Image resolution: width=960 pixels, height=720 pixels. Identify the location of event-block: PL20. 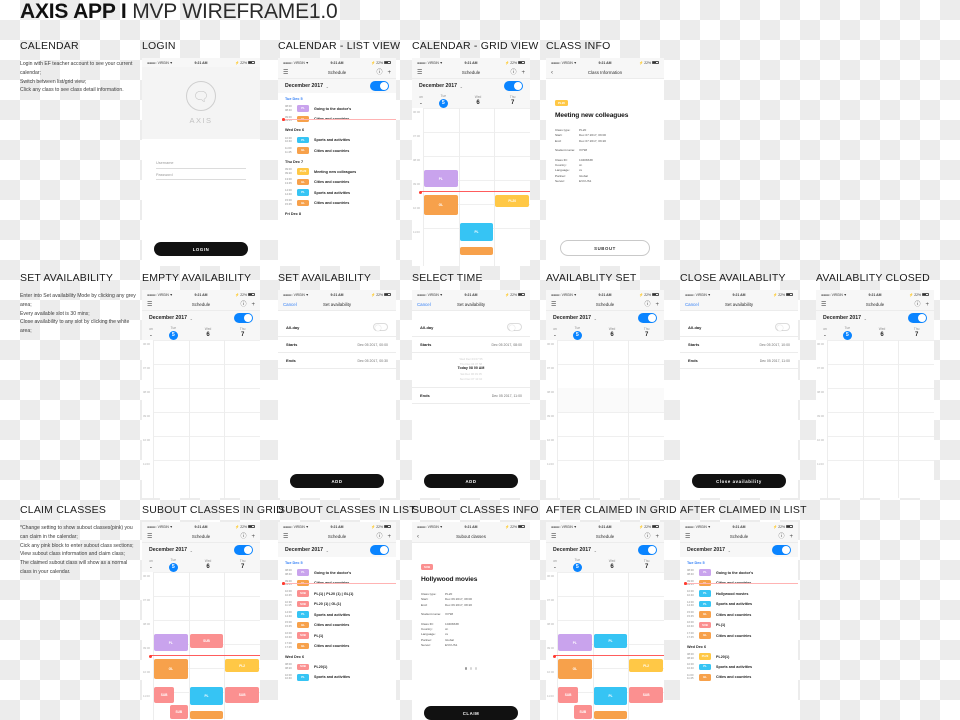
(512, 201).